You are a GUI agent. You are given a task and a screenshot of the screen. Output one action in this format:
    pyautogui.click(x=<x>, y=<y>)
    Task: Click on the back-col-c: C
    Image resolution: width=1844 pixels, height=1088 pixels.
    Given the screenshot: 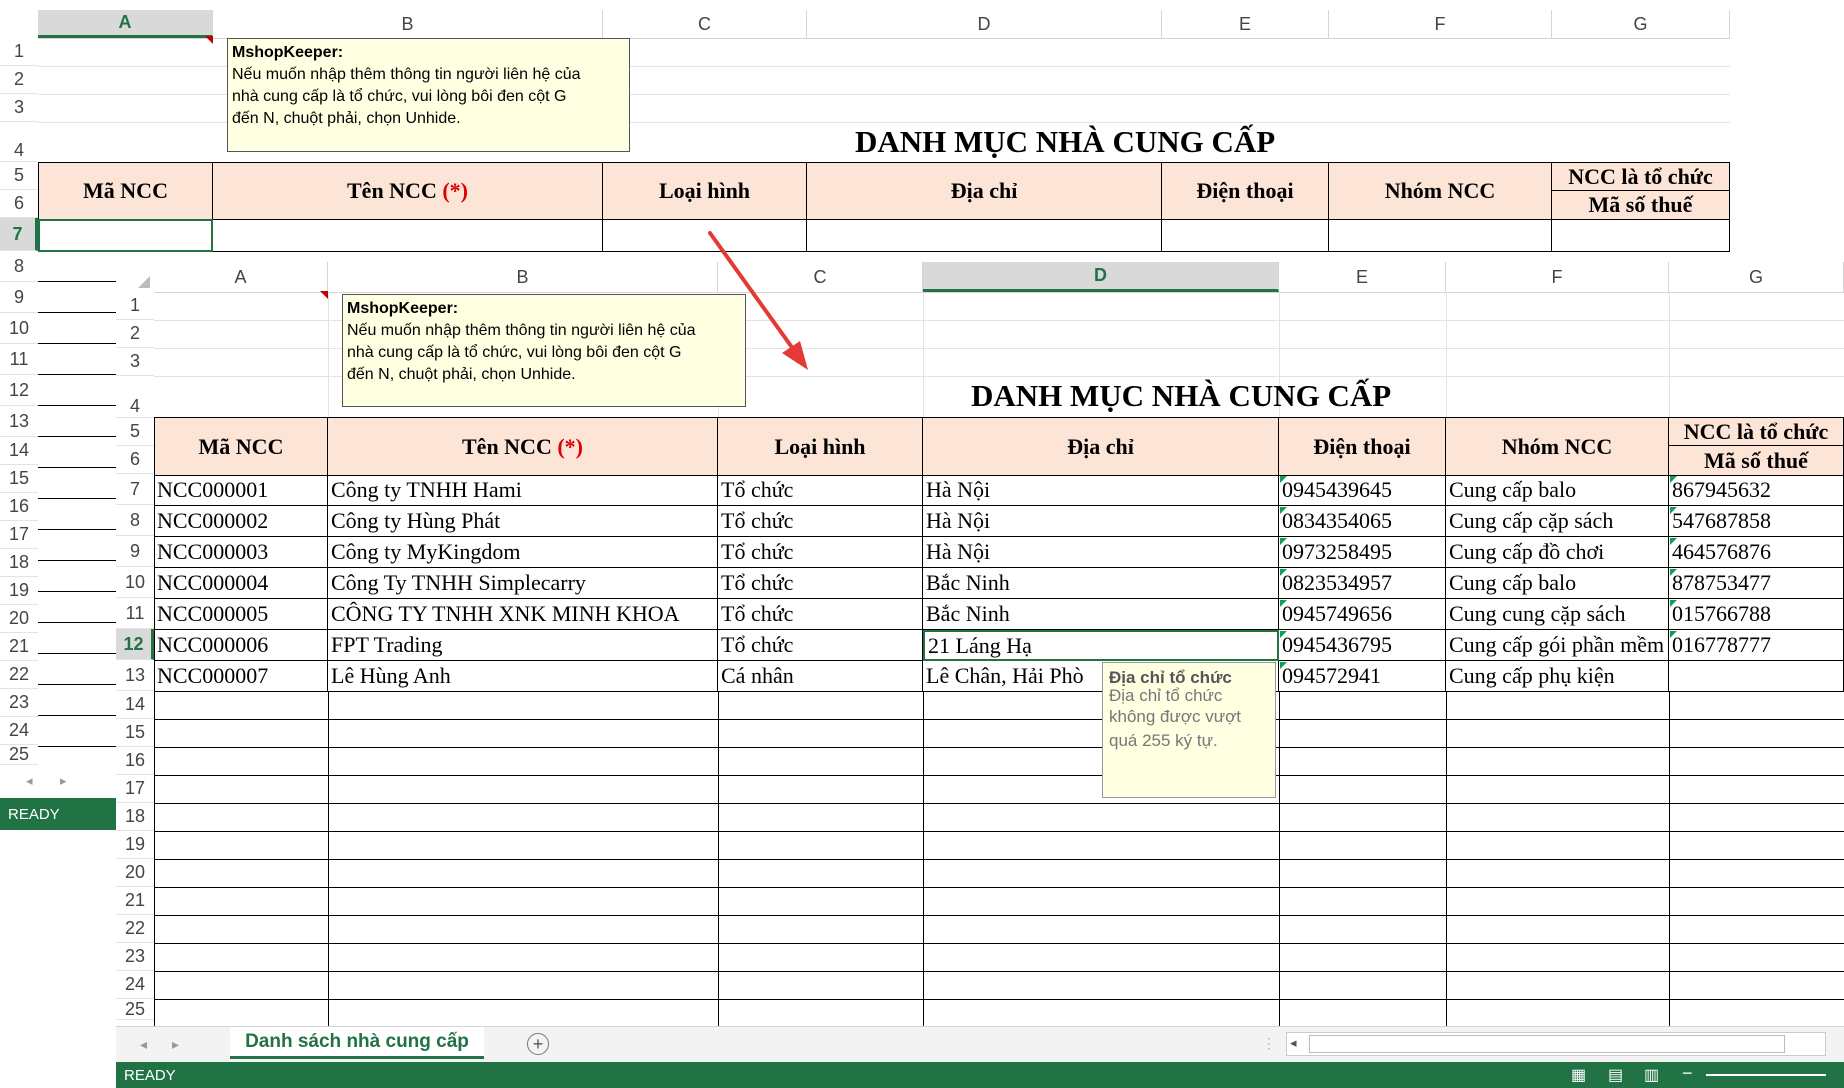 What is the action you would take?
    pyautogui.click(x=705, y=24)
    